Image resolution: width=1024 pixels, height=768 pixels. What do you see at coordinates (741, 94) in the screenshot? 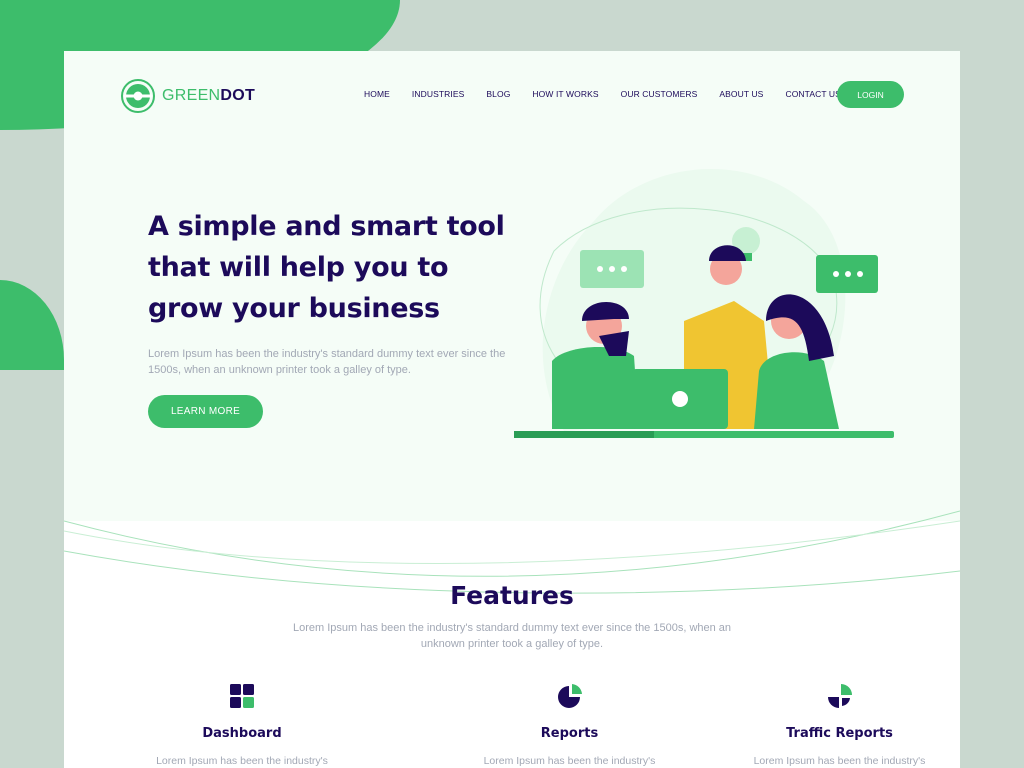
I see `nav-about-us: ABOUT US` at bounding box center [741, 94].